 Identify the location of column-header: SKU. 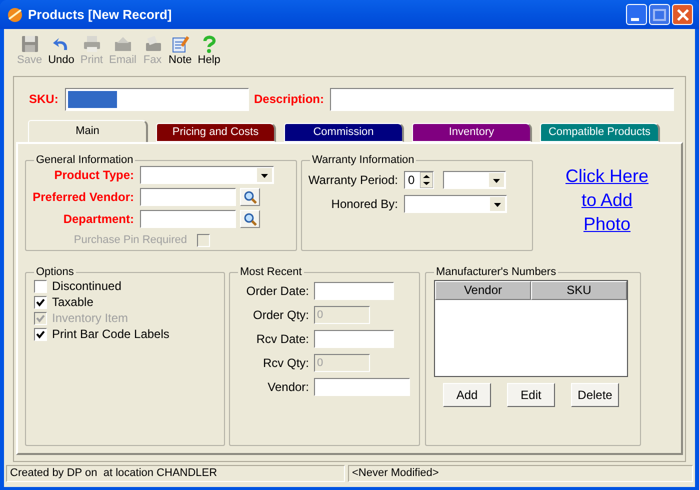
(579, 290).